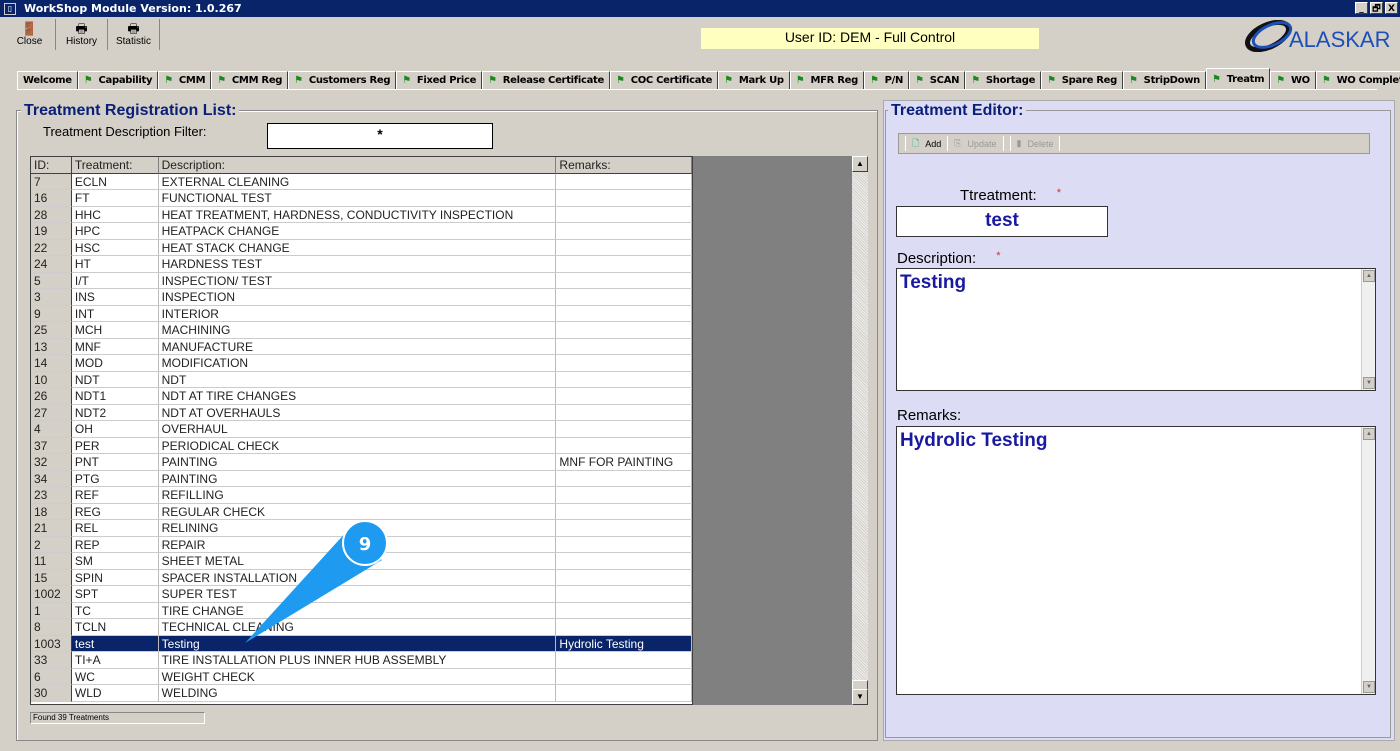 The image size is (1400, 751). Describe the element at coordinates (51, 627) in the screenshot. I see `id-cell: 8` at that location.